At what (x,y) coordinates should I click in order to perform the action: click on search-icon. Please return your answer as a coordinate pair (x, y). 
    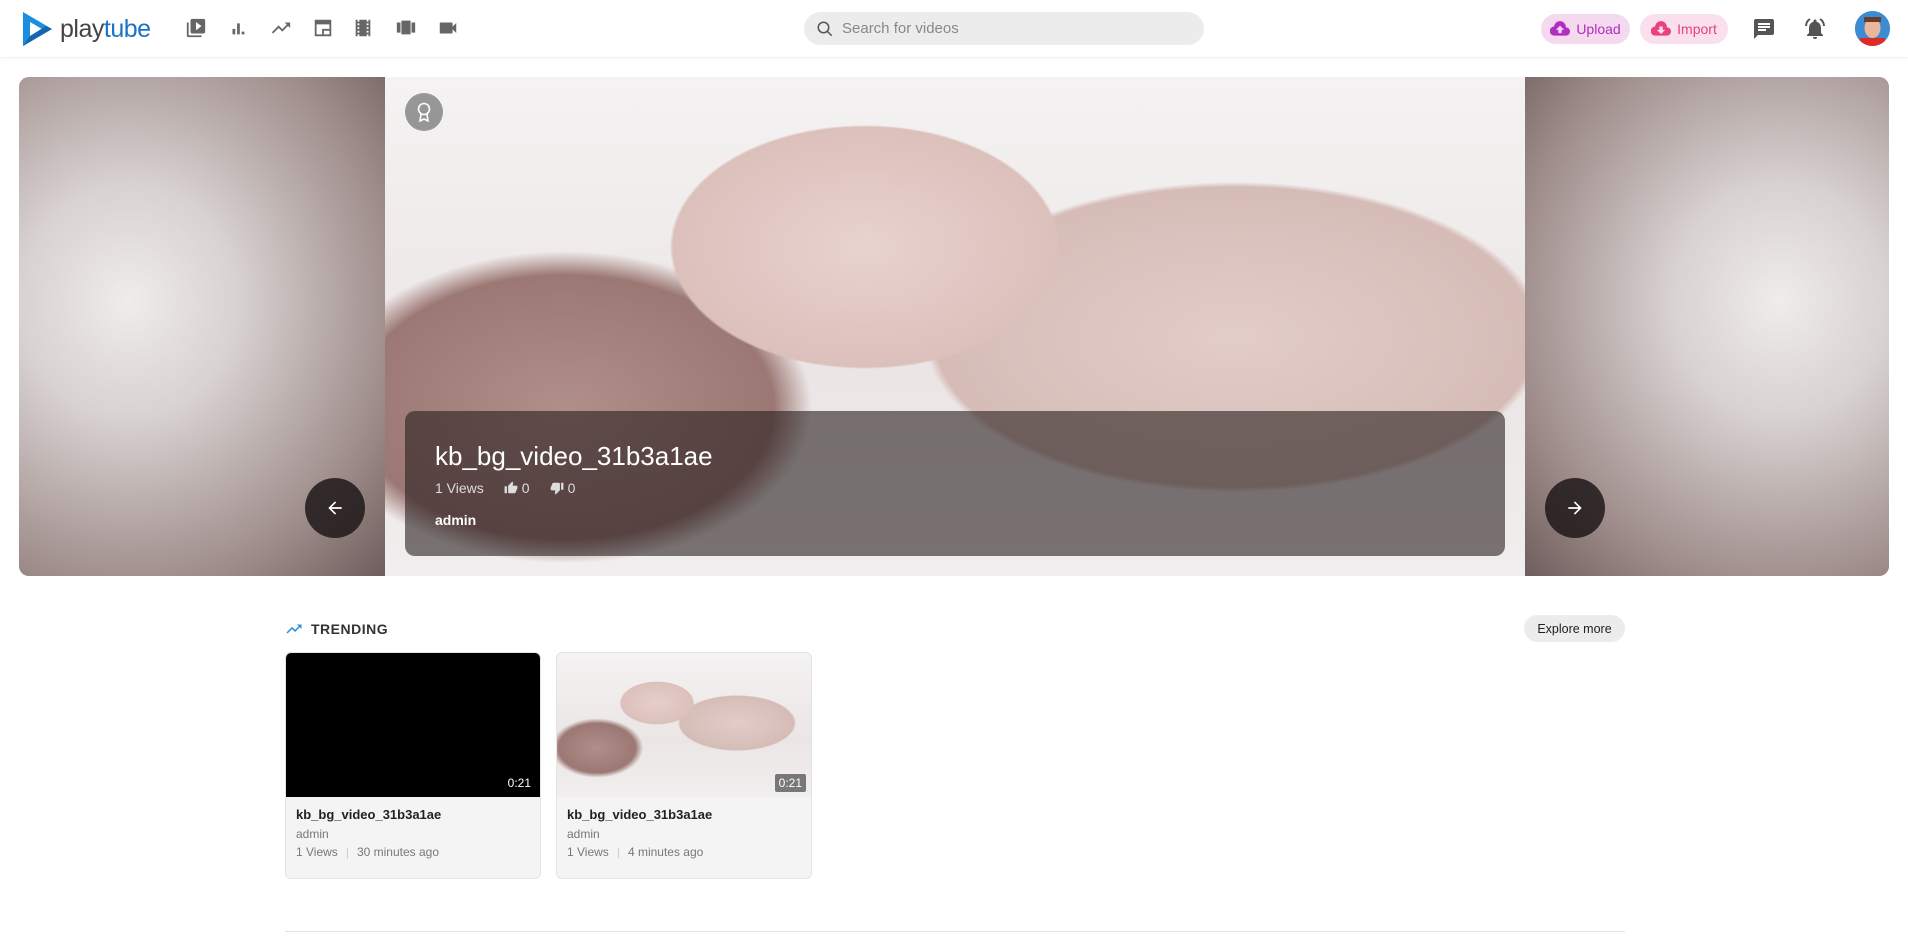
    Looking at the image, I should click on (825, 29).